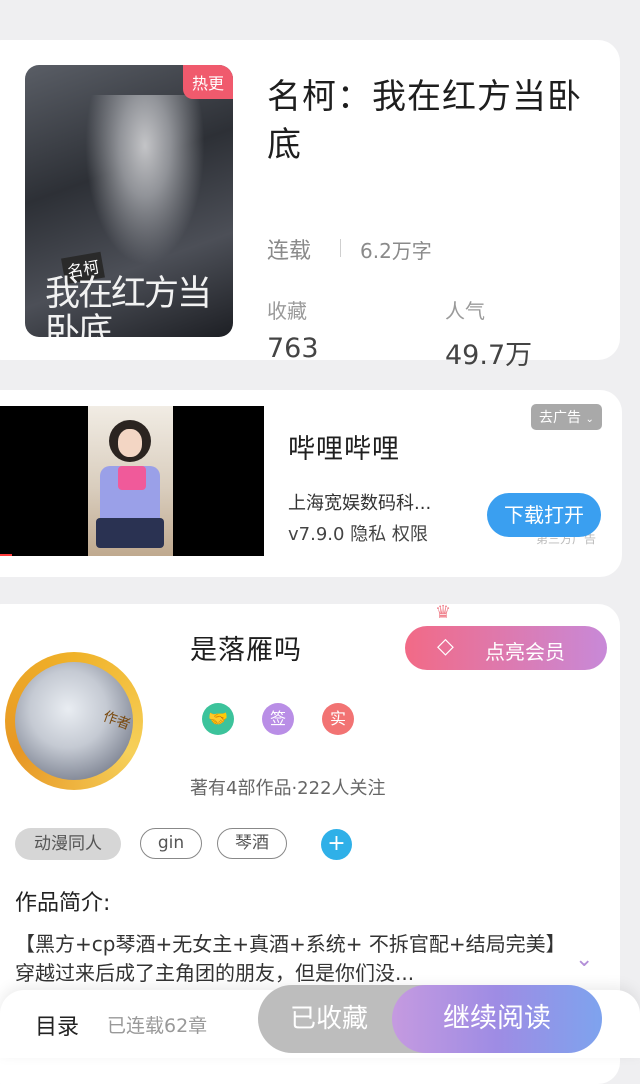  I want to click on ad-app-name: 哔哩哔哩, so click(344, 449).